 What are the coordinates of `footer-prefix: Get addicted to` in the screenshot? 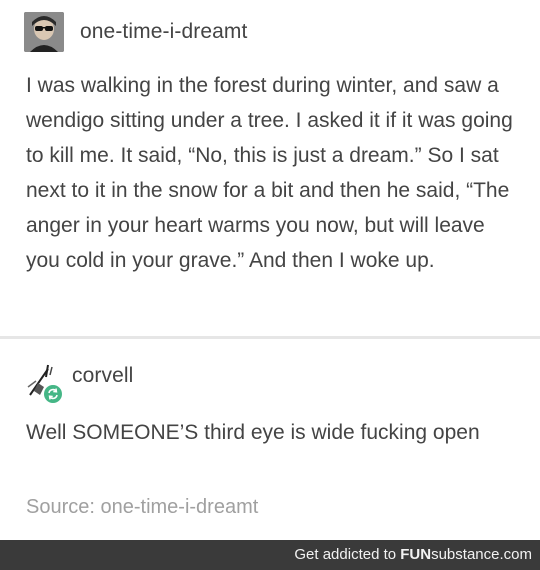 It's located at (345, 554).